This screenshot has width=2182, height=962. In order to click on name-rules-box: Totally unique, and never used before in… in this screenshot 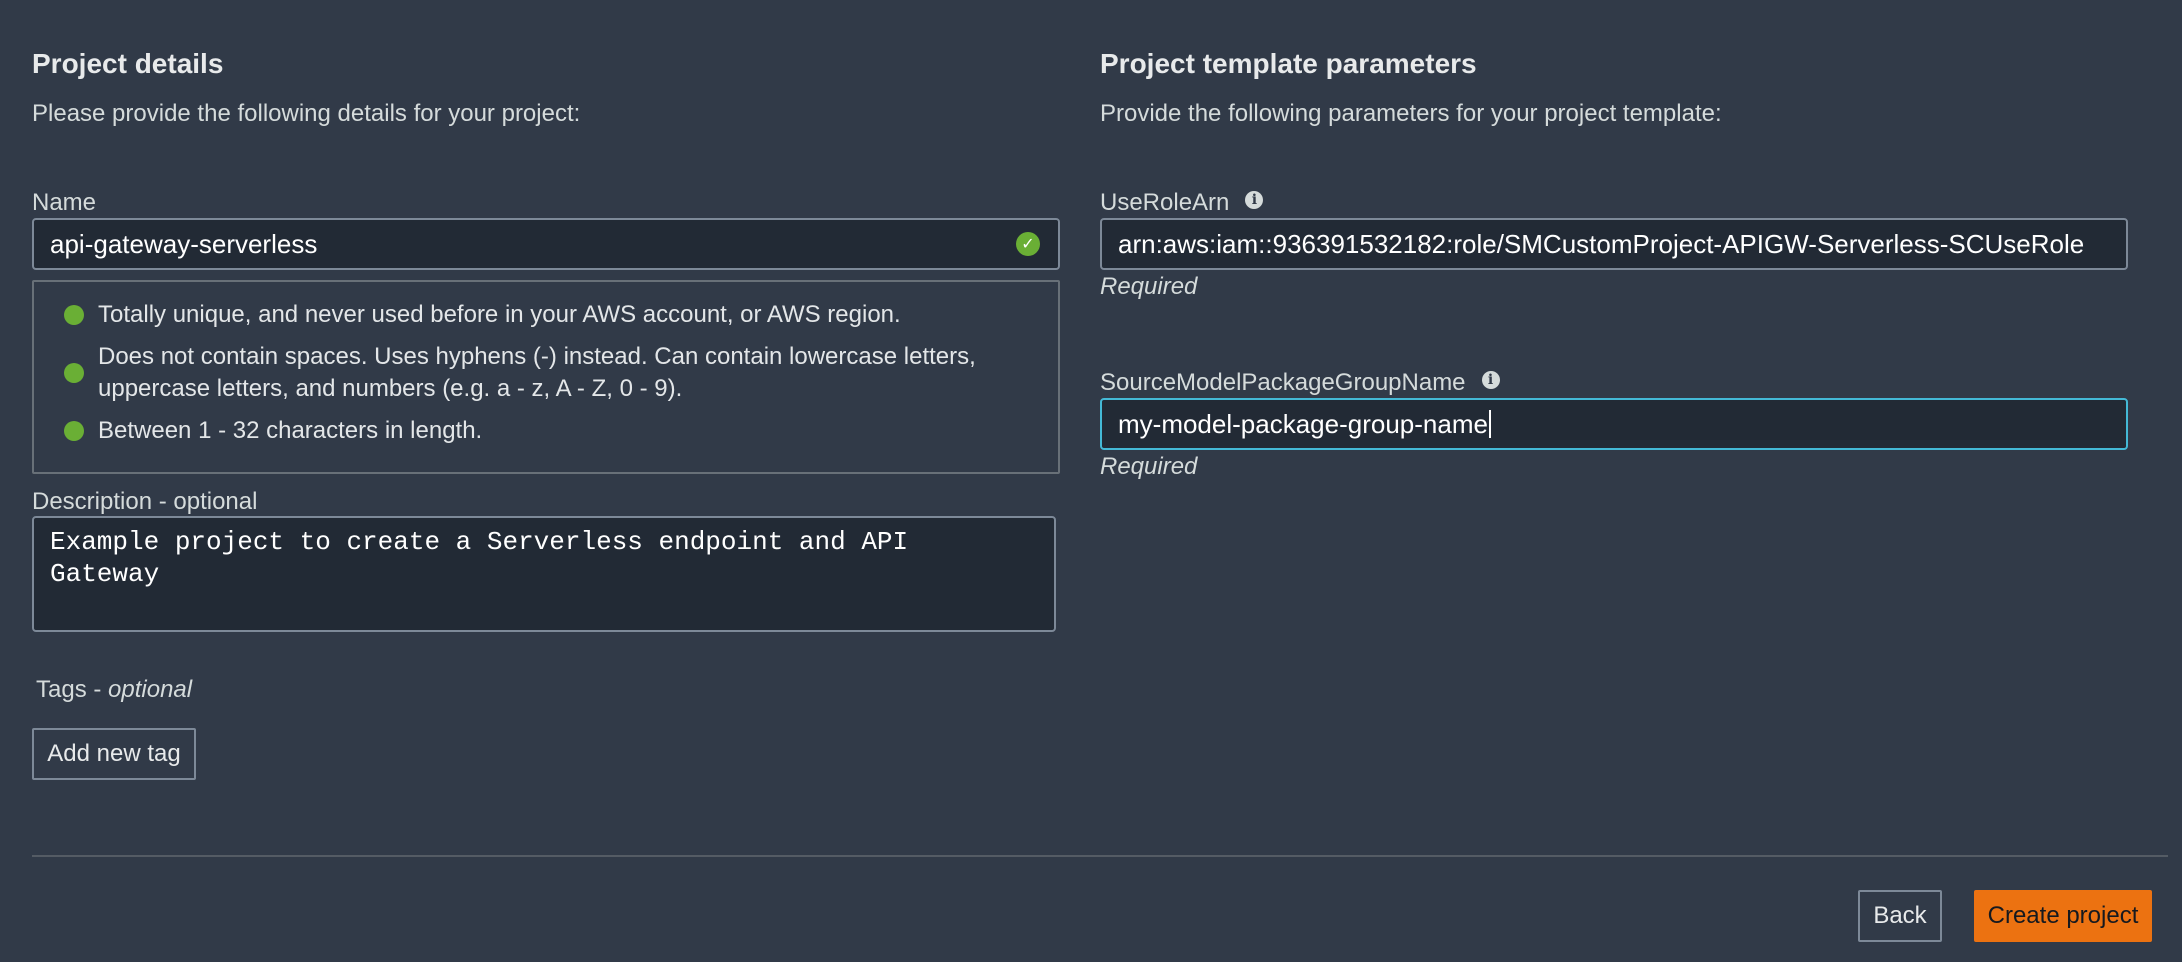, I will do `click(546, 377)`.